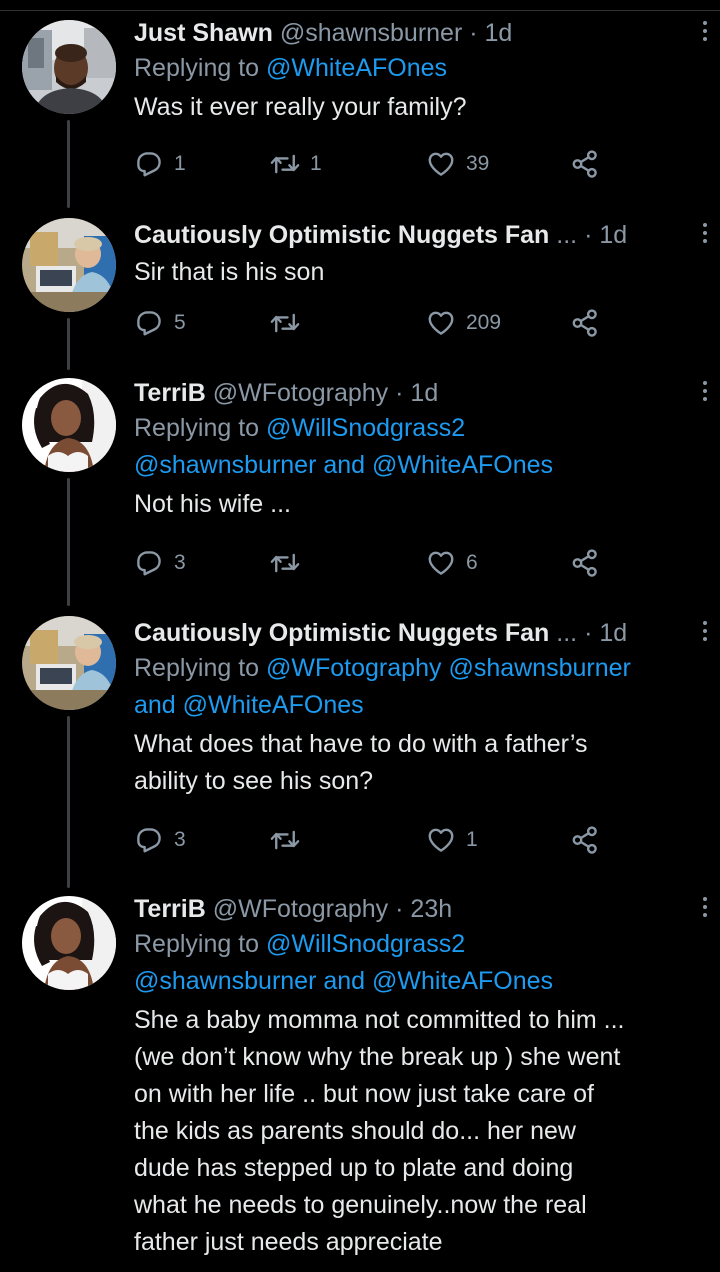 This screenshot has height=1272, width=720. I want to click on like-button: 6, so click(452, 563).